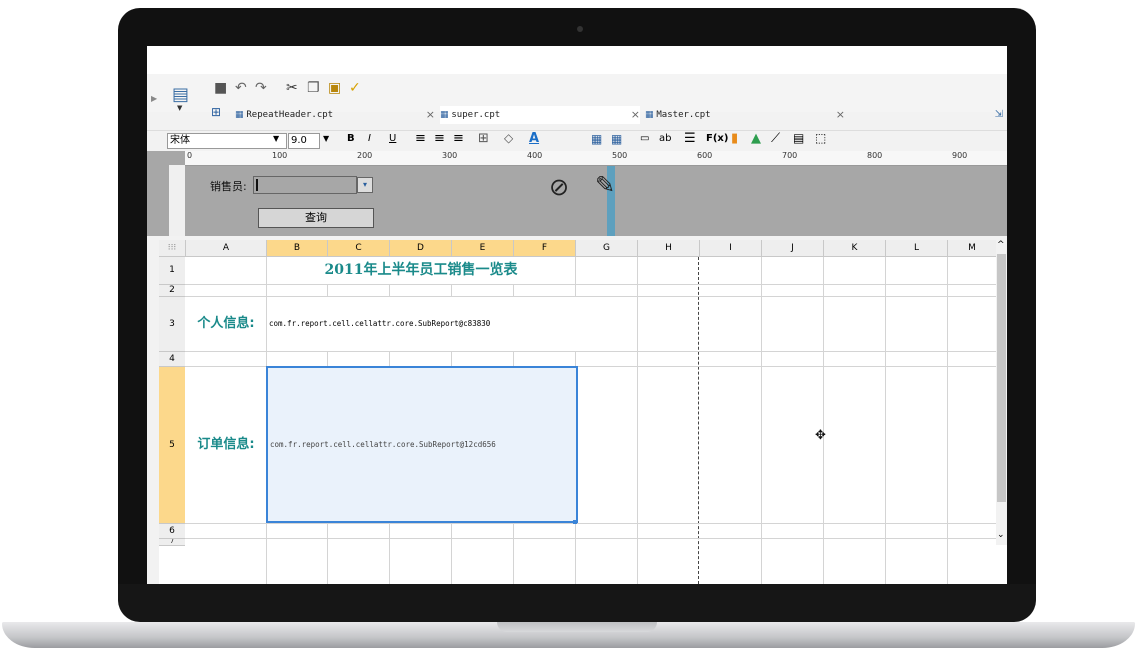 This screenshot has width=1137, height=657. What do you see at coordinates (276, 138) in the screenshot?
I see `font-dropdown-icon: ▼` at bounding box center [276, 138].